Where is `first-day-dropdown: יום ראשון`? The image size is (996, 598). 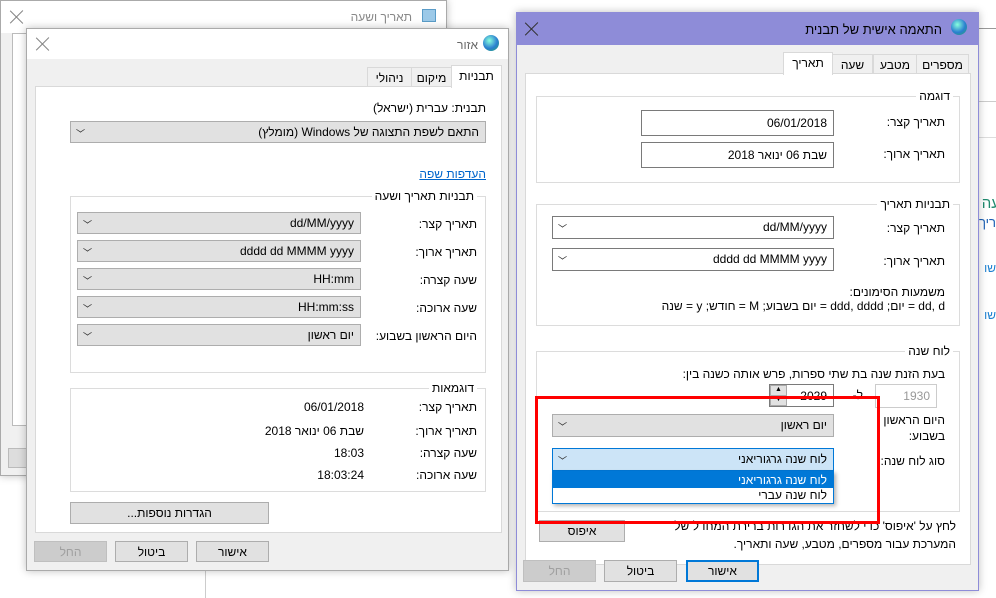 first-day-dropdown: יום ראשון is located at coordinates (219, 335).